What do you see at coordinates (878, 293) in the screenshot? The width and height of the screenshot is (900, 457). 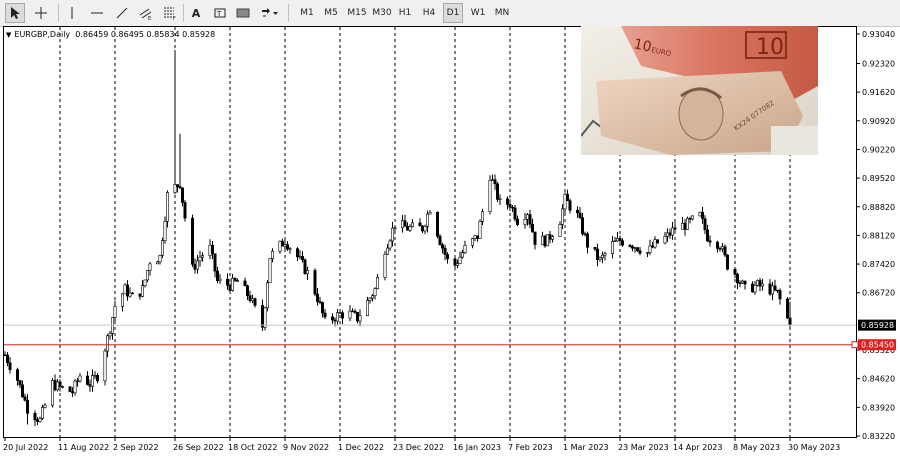 I see `price-axis-label: 0.86720` at bounding box center [878, 293].